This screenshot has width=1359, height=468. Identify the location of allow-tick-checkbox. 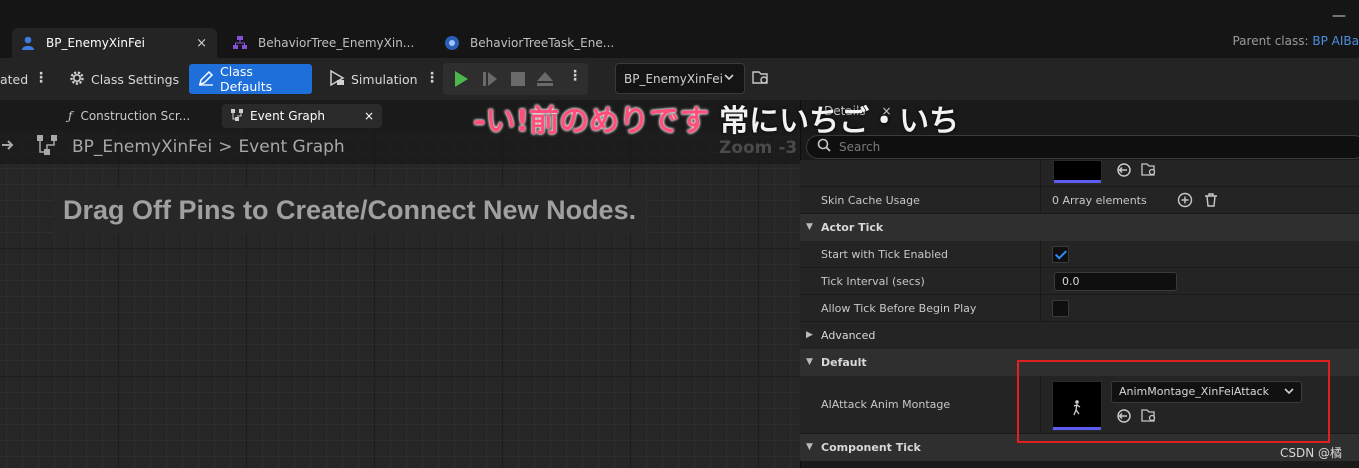
(1060, 308).